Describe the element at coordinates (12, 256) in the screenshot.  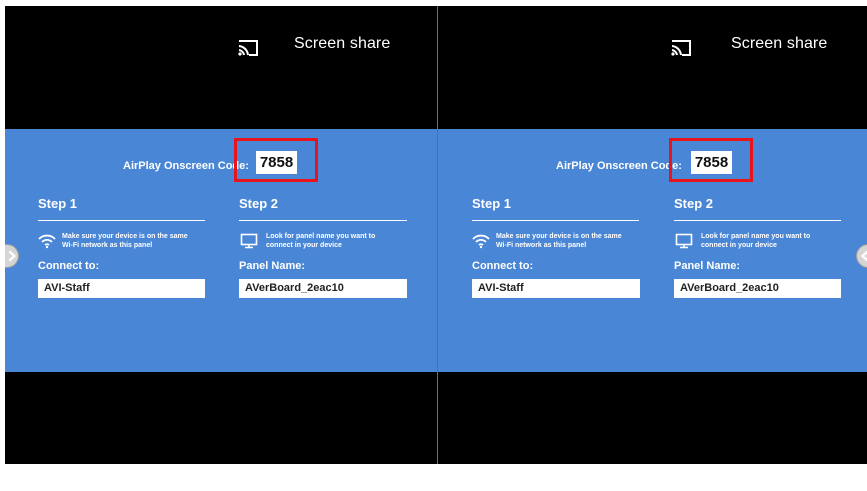
I see `chevron-right-icon` at that location.